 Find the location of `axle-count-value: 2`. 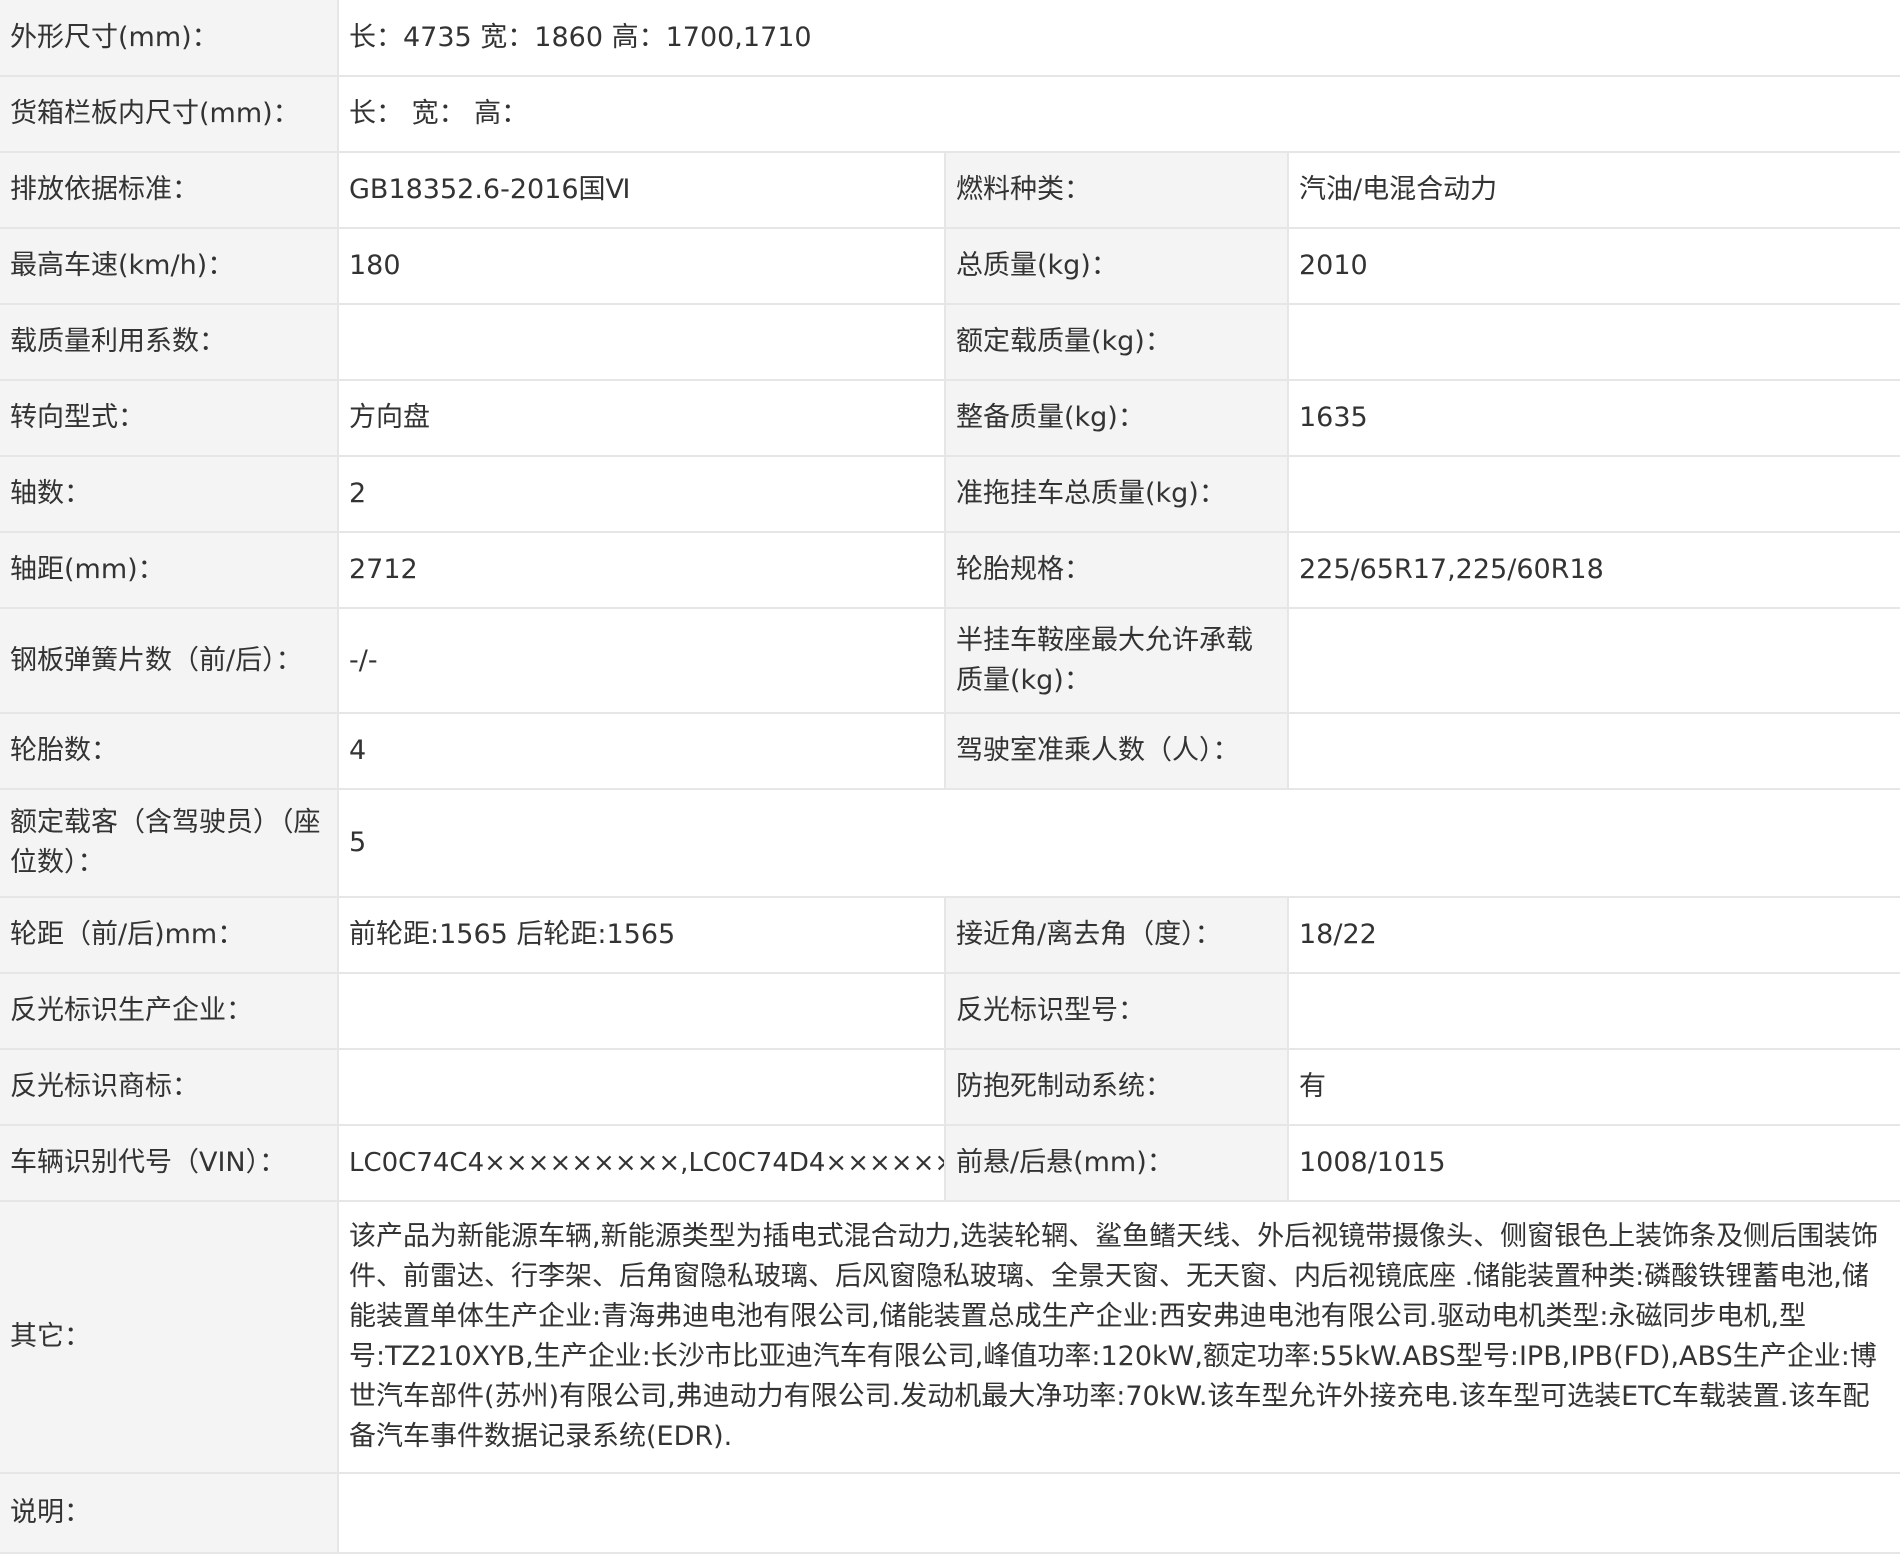

axle-count-value: 2 is located at coordinates (642, 494).